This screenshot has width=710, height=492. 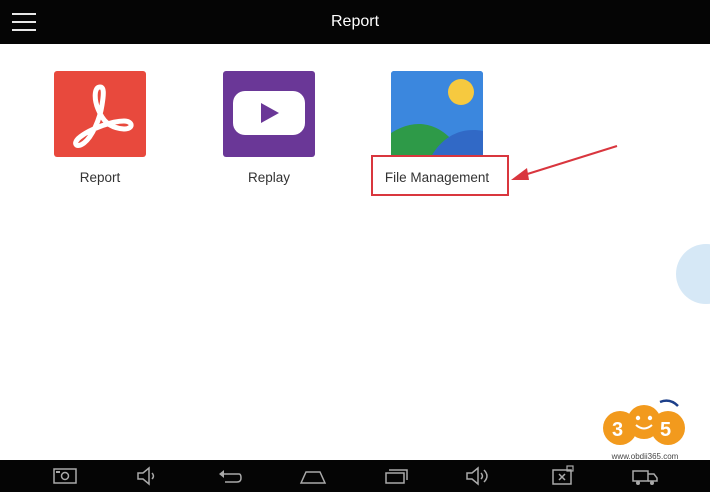 What do you see at coordinates (479, 476) in the screenshot?
I see `volume-up-icon` at bounding box center [479, 476].